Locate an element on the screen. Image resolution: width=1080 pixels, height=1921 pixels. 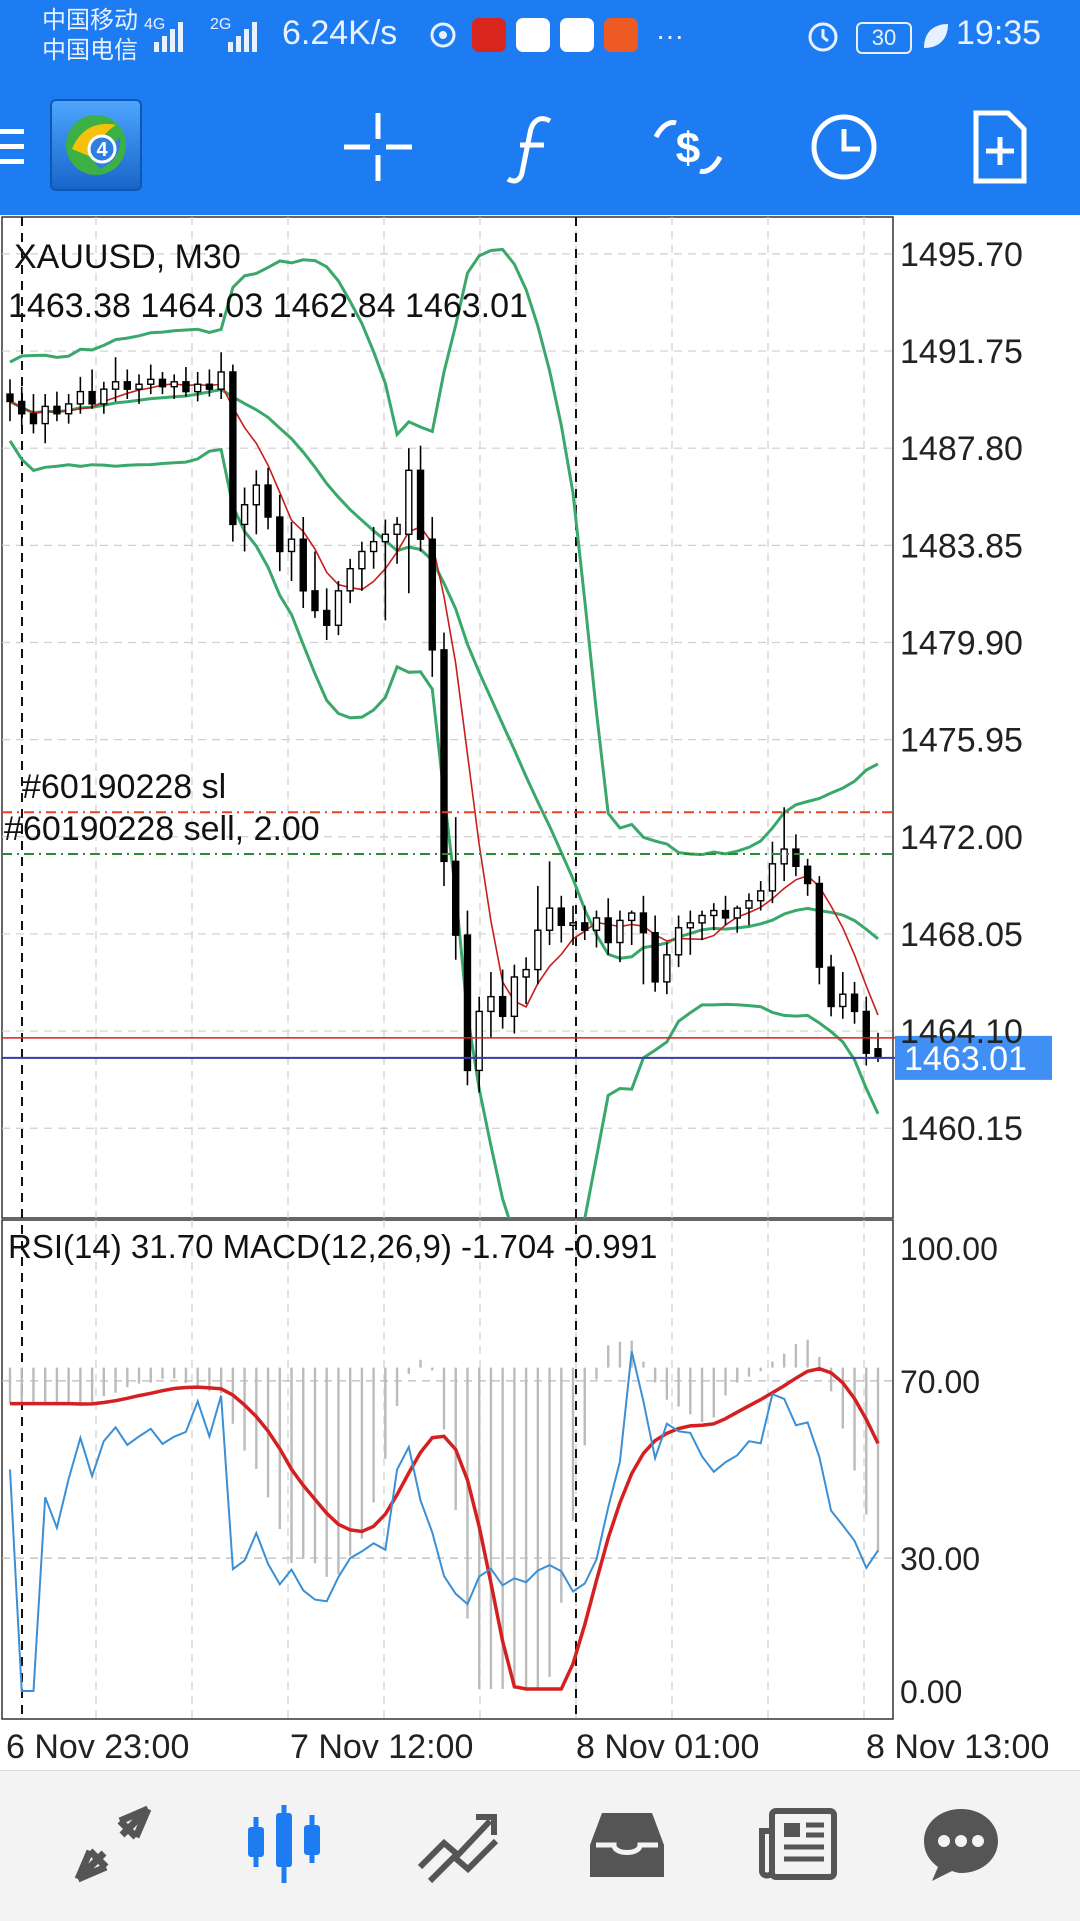
price-tick-label: 1495.70 is located at coordinates (961, 255).